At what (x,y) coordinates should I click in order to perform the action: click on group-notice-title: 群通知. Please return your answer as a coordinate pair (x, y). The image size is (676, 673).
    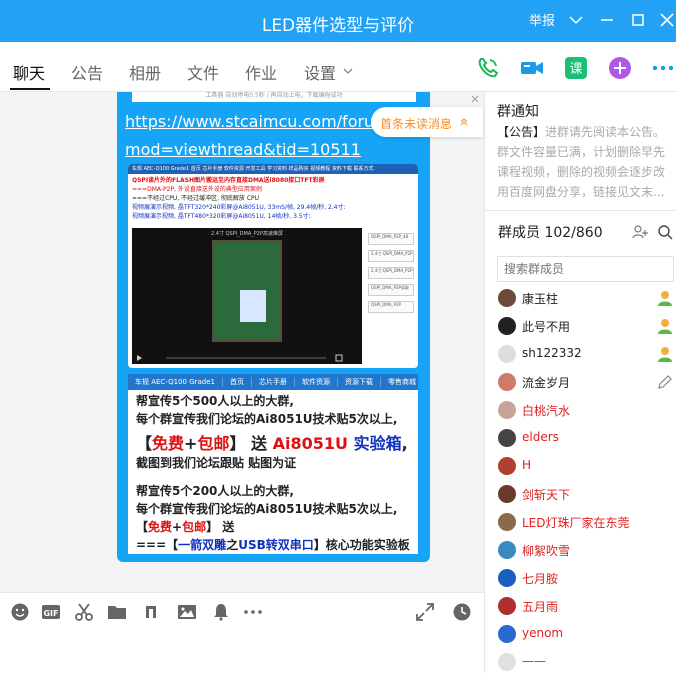
    Looking at the image, I should click on (518, 112).